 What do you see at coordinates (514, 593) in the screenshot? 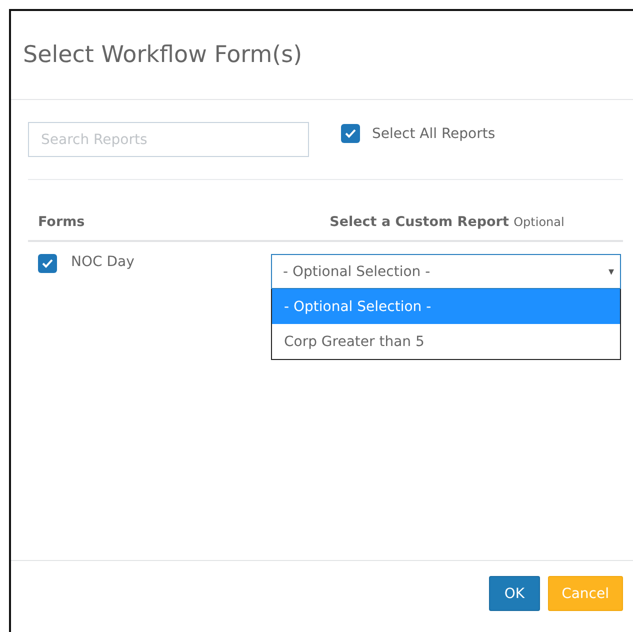
I see `ok-button: OK` at bounding box center [514, 593].